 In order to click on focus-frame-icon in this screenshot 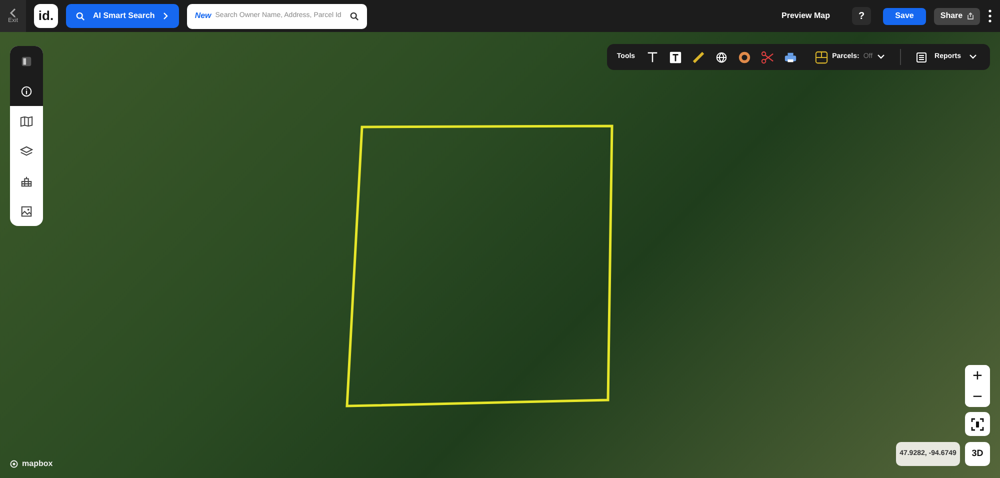, I will do `click(977, 424)`.